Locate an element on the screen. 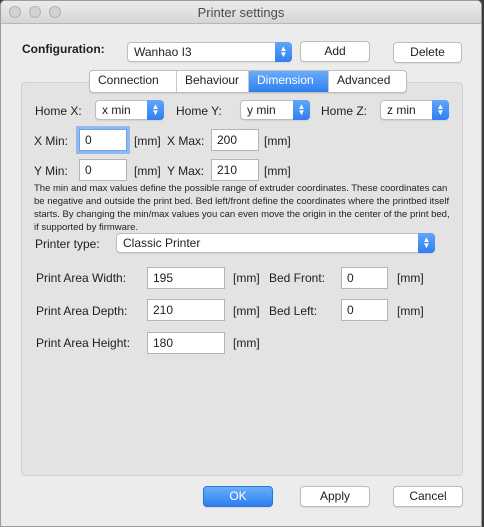 The height and width of the screenshot is (527, 484). title-bar: Printer settings is located at coordinates (241, 12).